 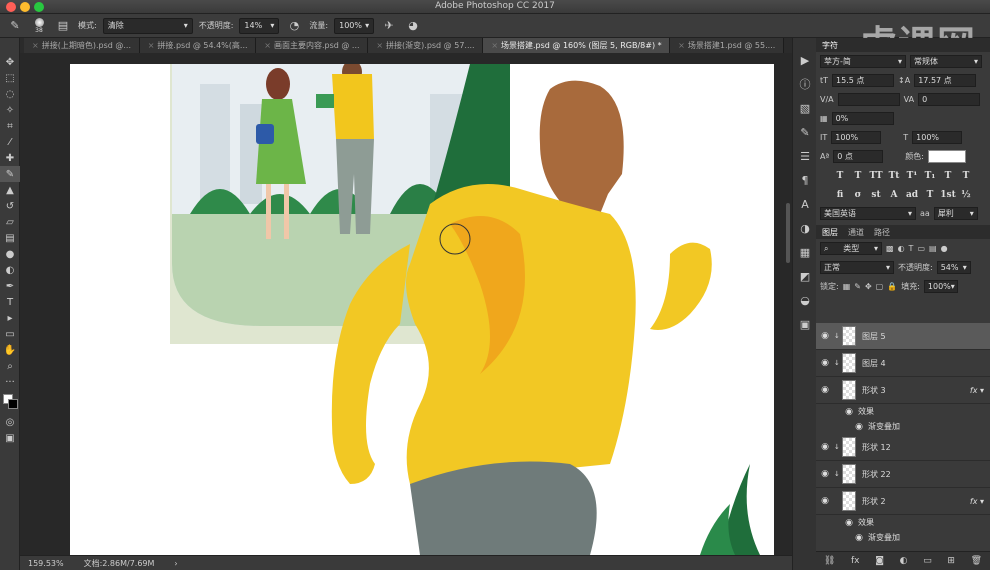 What do you see at coordinates (879, 561) in the screenshot?
I see `add-mask-icon: ◙` at bounding box center [879, 561].